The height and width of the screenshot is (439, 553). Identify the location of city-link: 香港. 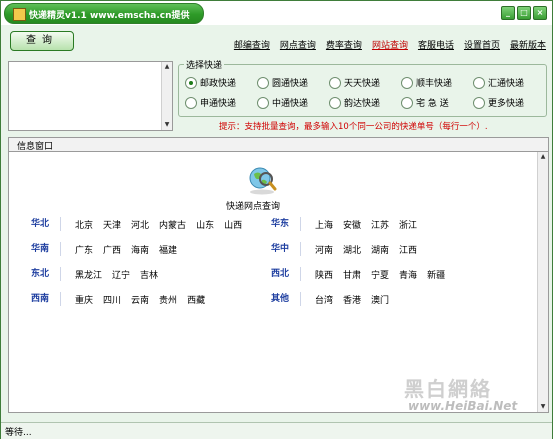
(352, 299).